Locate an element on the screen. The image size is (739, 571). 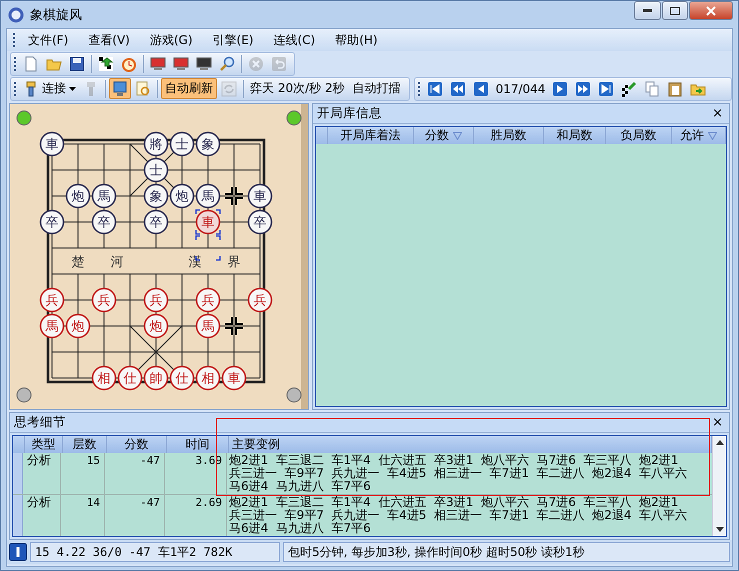
column-header: 层数 is located at coordinates (84, 444).